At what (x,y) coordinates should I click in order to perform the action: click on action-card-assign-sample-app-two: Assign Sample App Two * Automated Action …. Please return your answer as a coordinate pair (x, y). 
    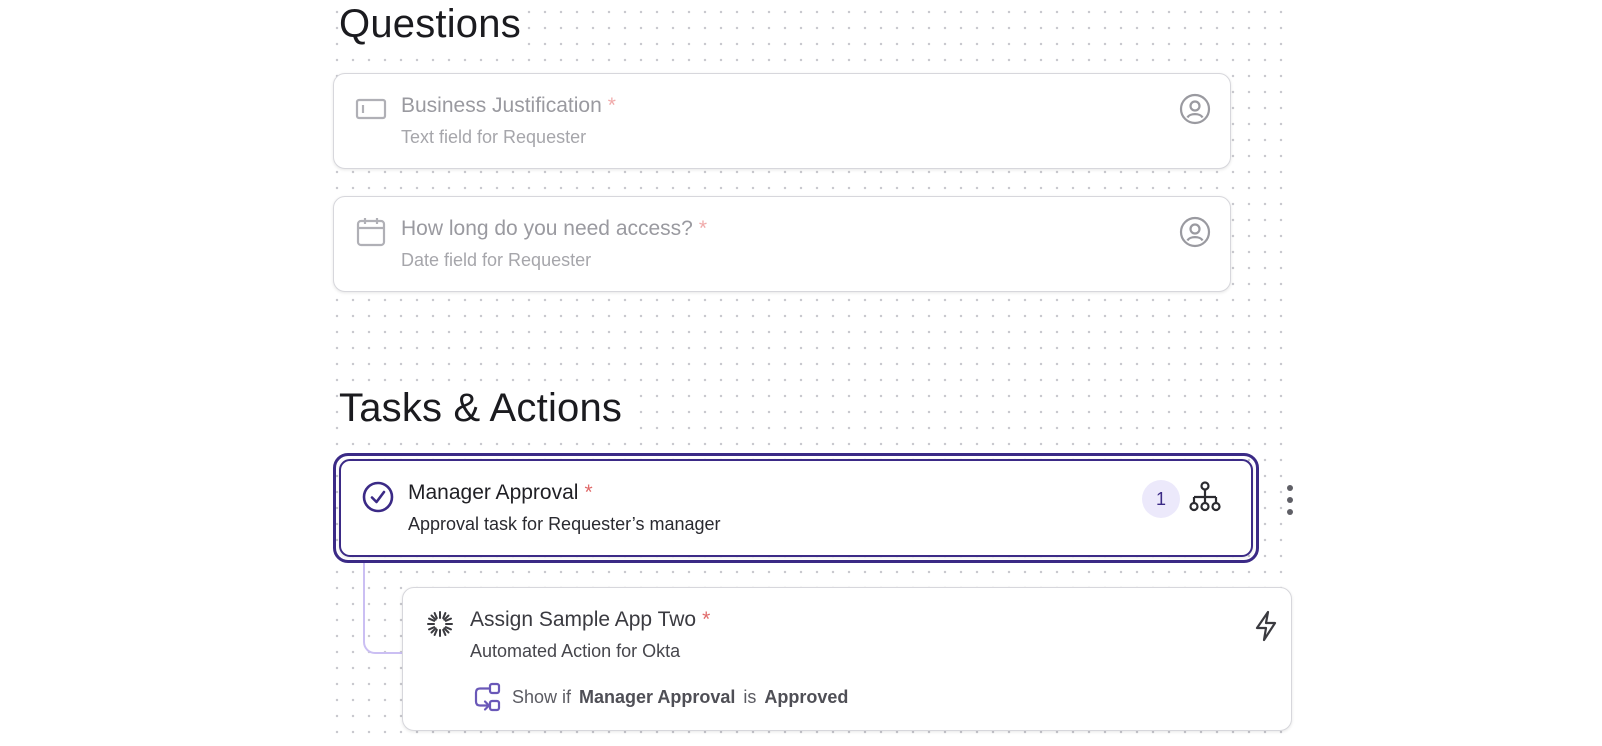
    Looking at the image, I should click on (847, 659).